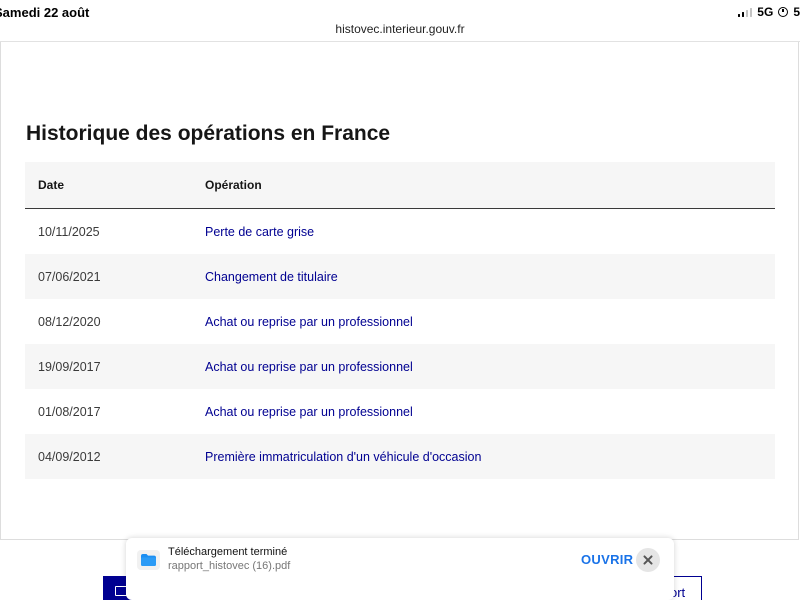  I want to click on table-header: Date Opération, so click(400, 185).